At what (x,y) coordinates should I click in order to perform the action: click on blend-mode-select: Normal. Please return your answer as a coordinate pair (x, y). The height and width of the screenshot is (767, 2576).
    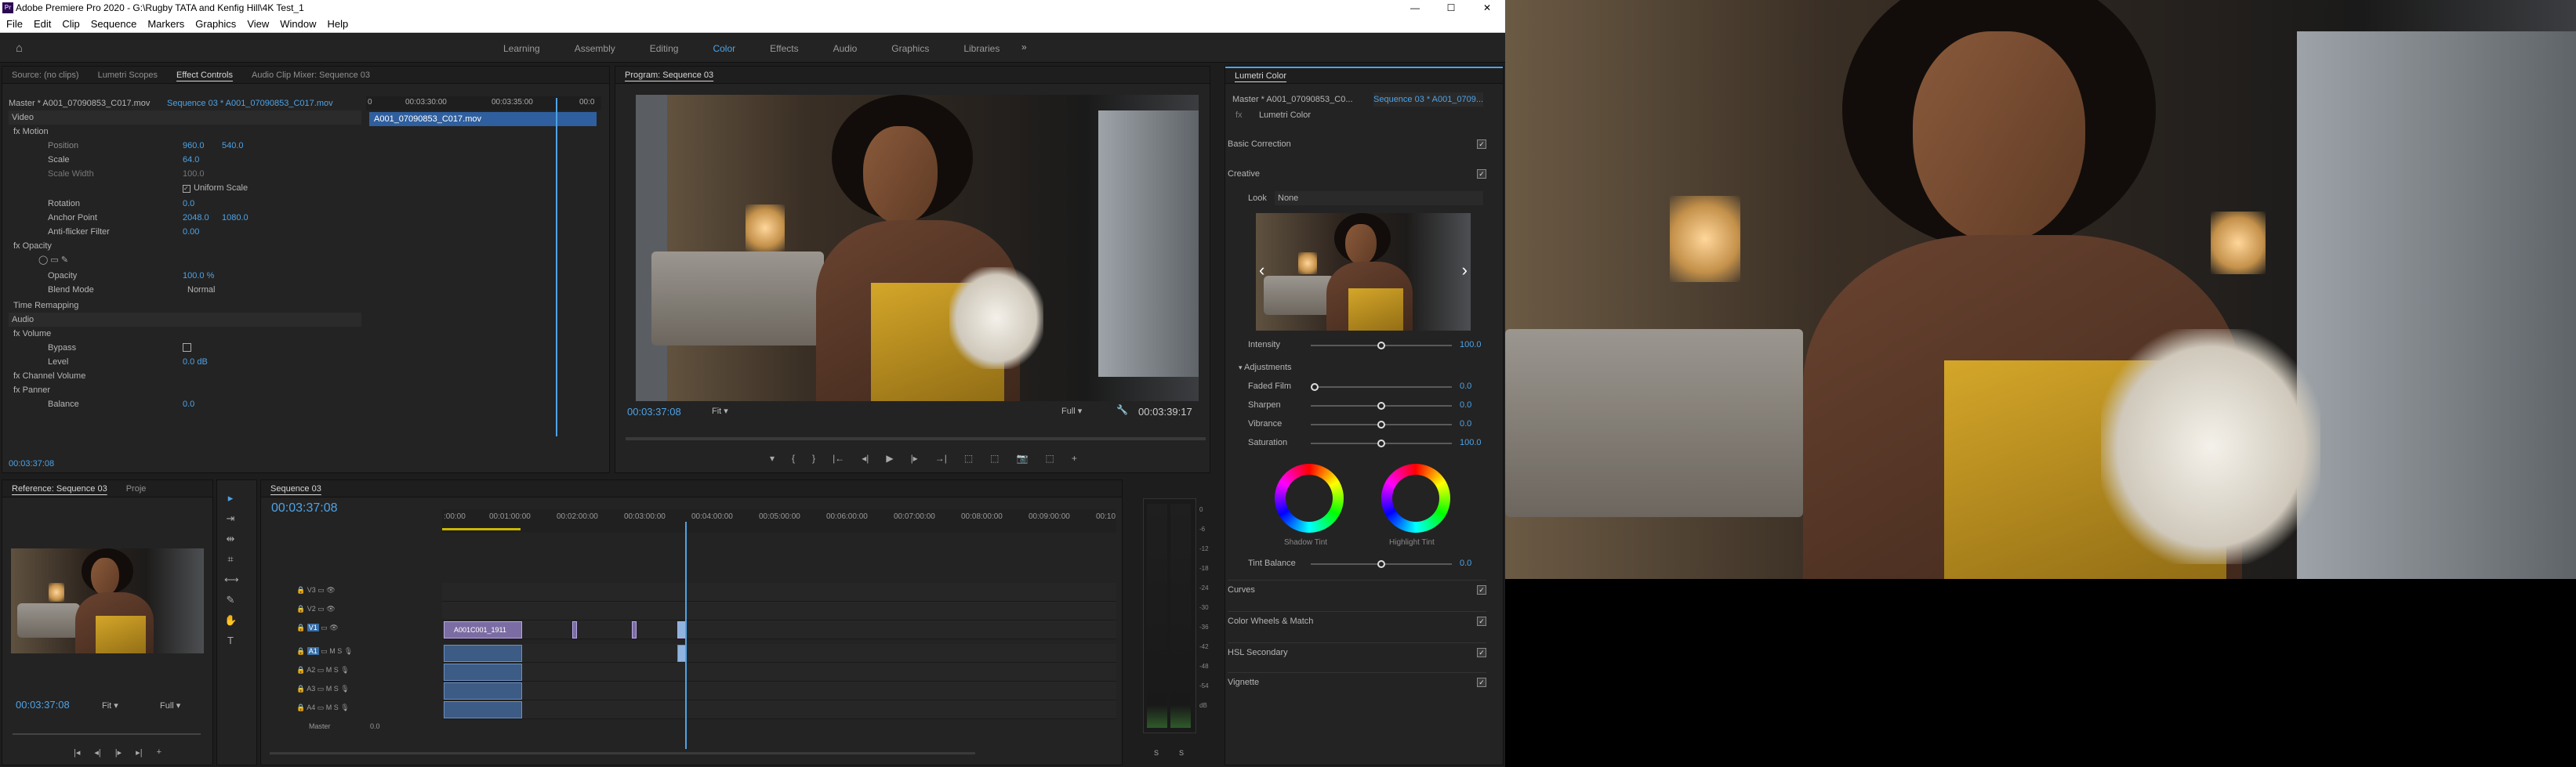
    Looking at the image, I should click on (238, 290).